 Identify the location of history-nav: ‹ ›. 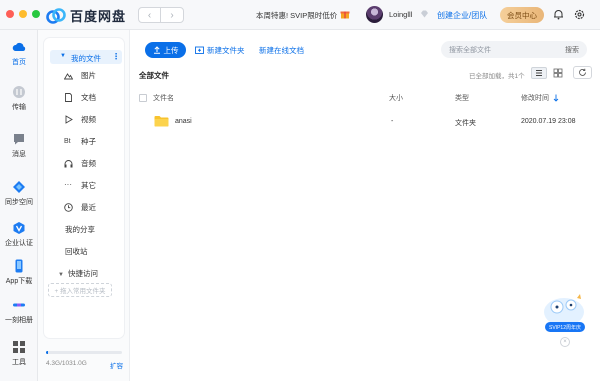
(161, 15).